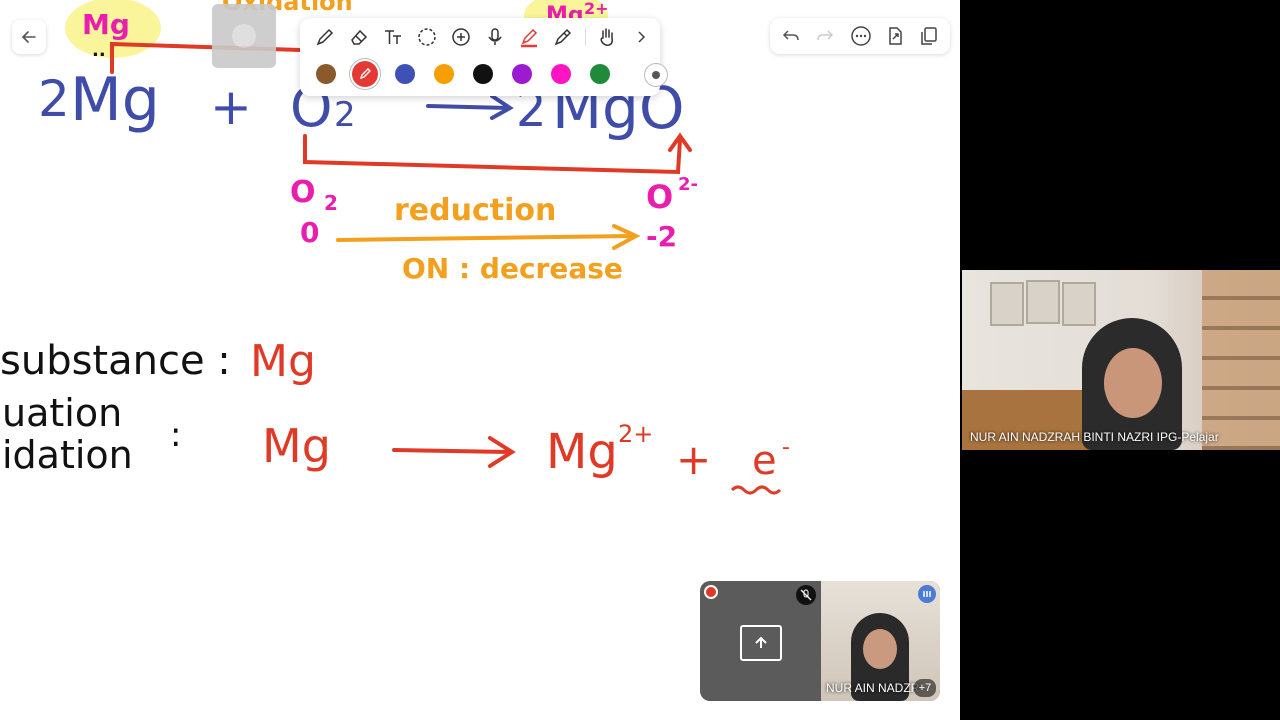 The width and height of the screenshot is (1280, 720). I want to click on equation-label-line2: idation, so click(67, 455).